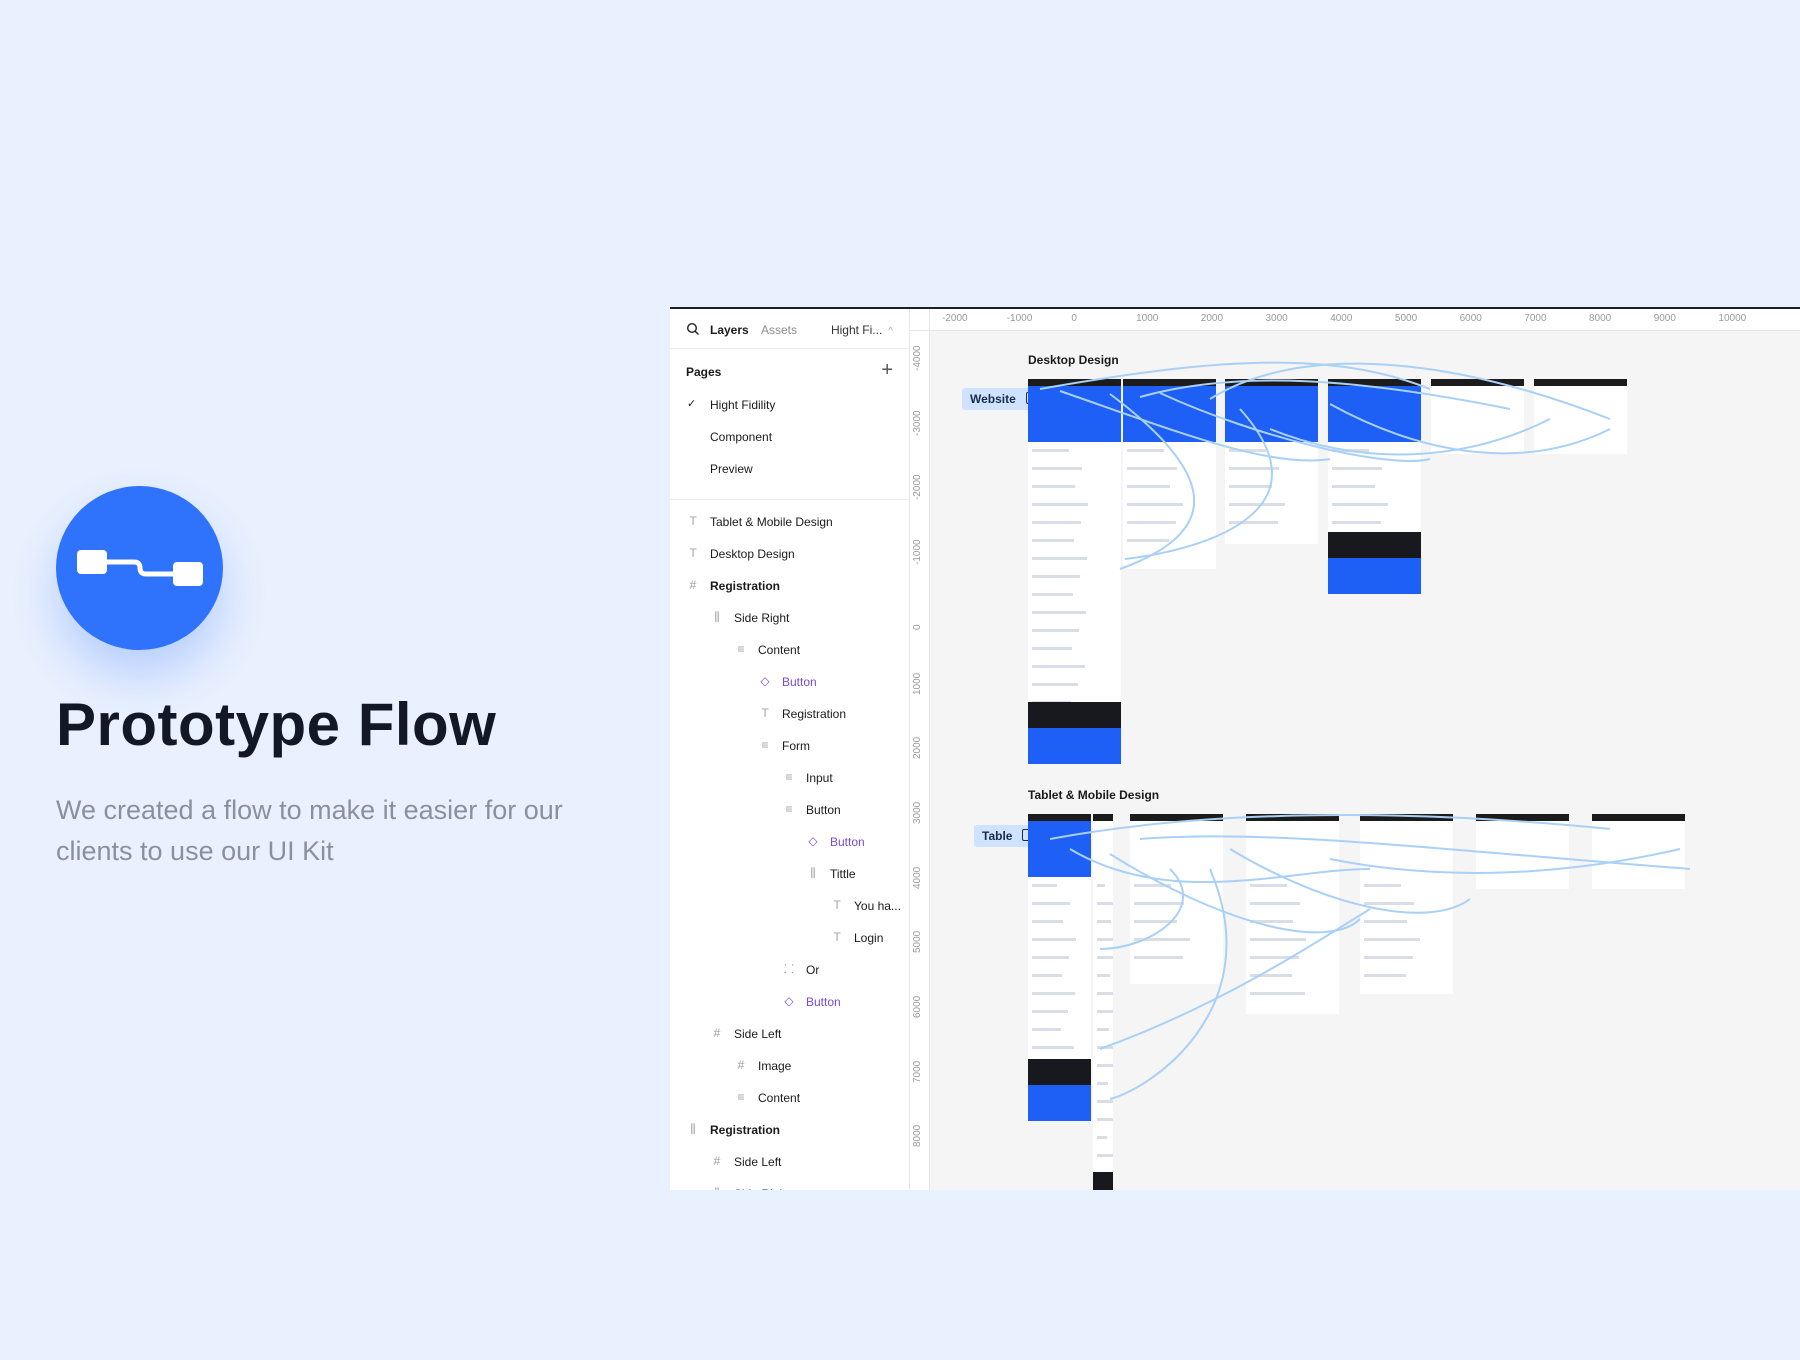  I want to click on ruler-tick-label: -4000, so click(917, 358).